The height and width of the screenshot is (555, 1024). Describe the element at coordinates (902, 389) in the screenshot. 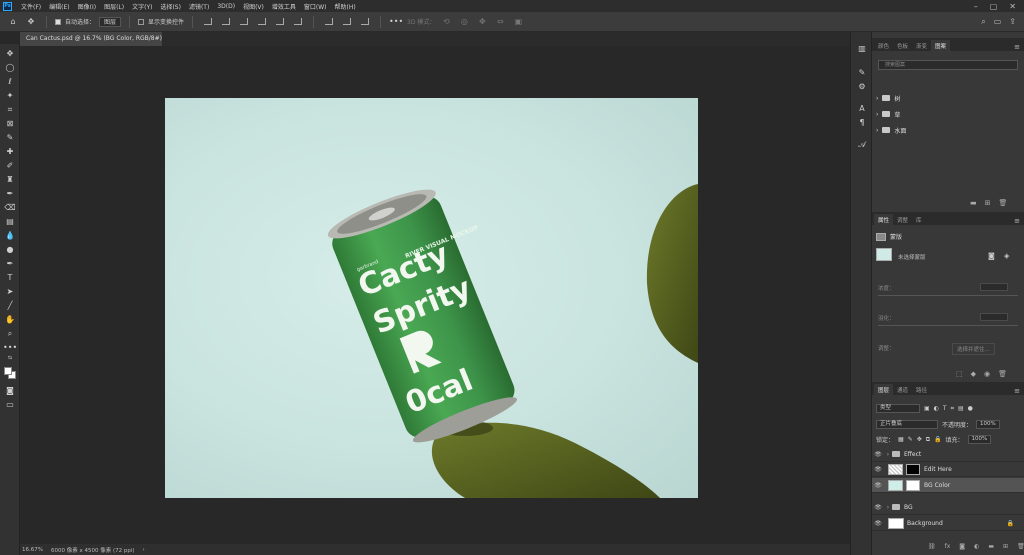

I see `tab-channels: 通道` at that location.